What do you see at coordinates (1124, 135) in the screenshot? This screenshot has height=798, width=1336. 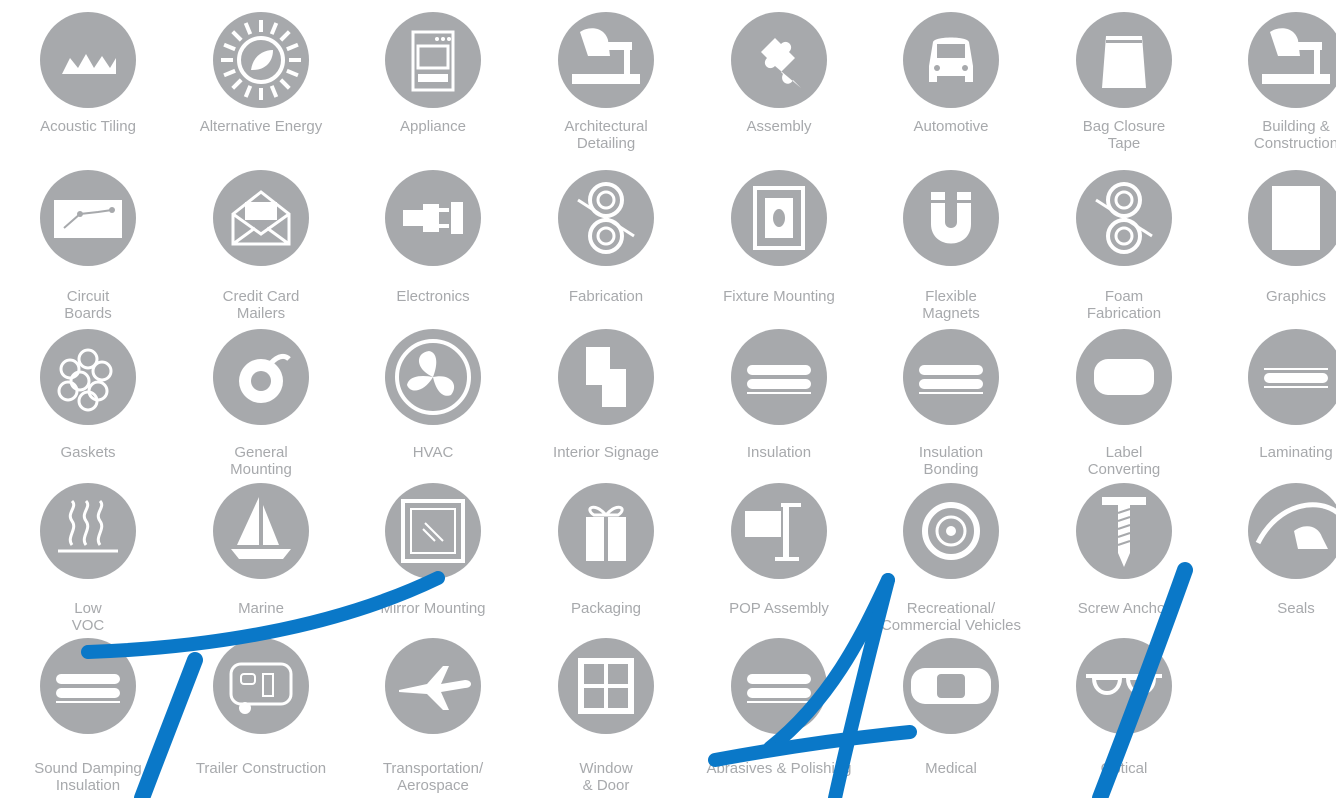 I see `industry-label: Bag Closure Tape` at bounding box center [1124, 135].